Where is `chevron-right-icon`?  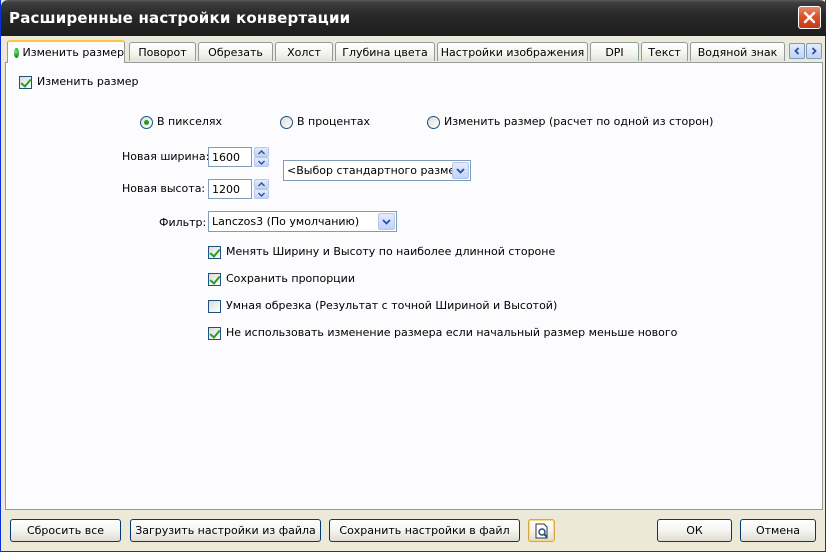 chevron-right-icon is located at coordinates (814, 51).